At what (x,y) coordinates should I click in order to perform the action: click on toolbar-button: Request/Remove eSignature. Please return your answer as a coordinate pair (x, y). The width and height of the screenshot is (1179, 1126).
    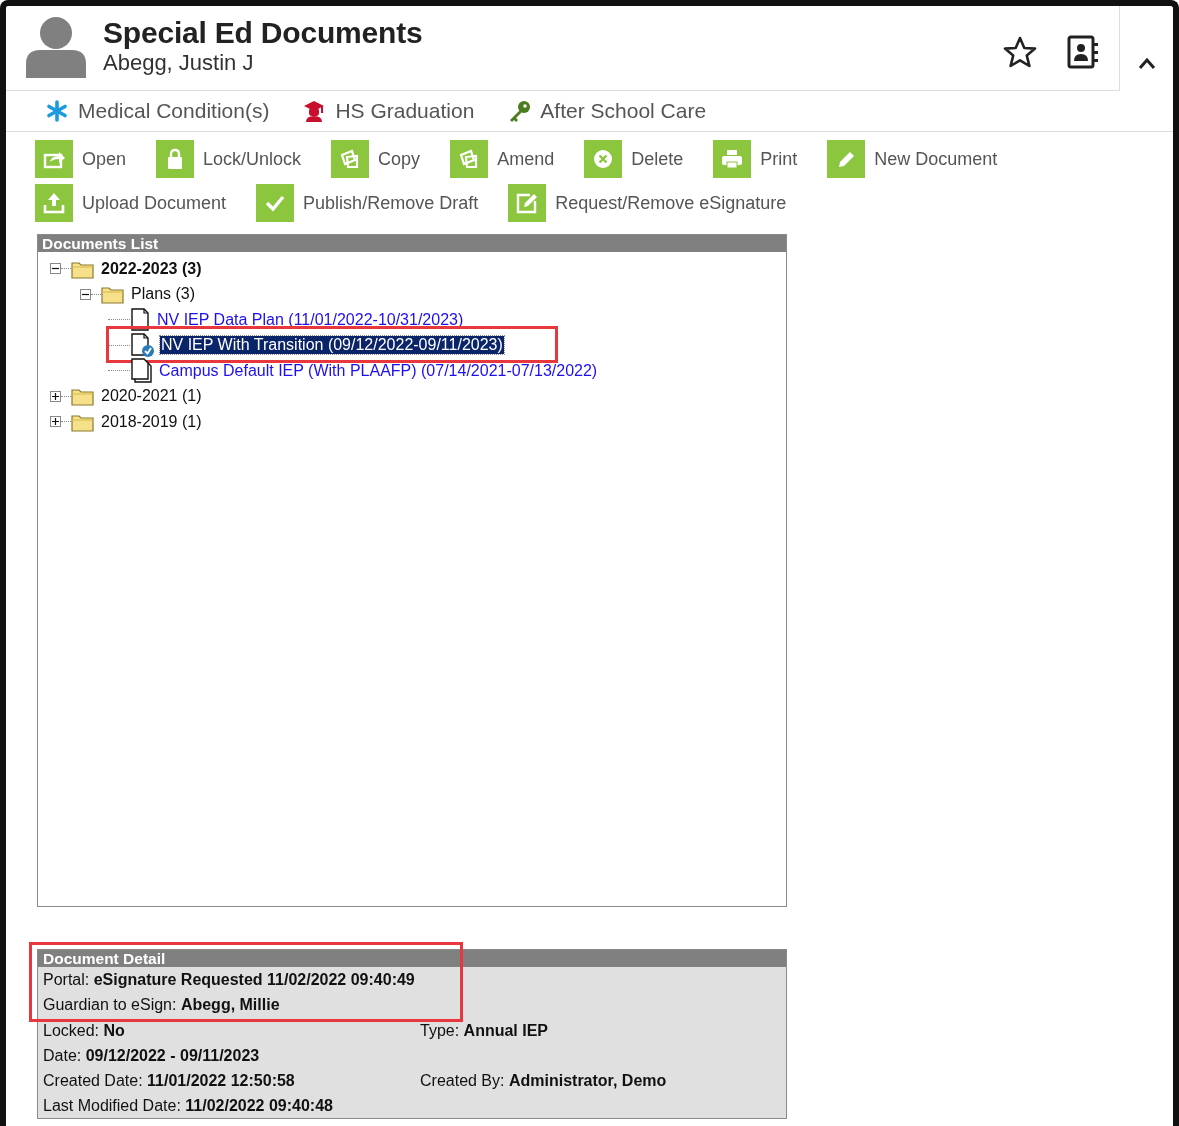
    Looking at the image, I should click on (647, 203).